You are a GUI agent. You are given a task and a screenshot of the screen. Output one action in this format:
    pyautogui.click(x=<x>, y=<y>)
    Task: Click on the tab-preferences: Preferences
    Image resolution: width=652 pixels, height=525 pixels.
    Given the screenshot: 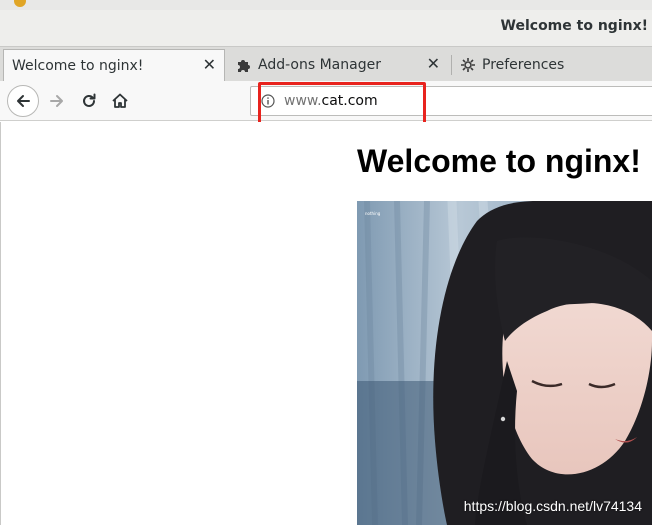 What is the action you would take?
    pyautogui.click(x=552, y=65)
    